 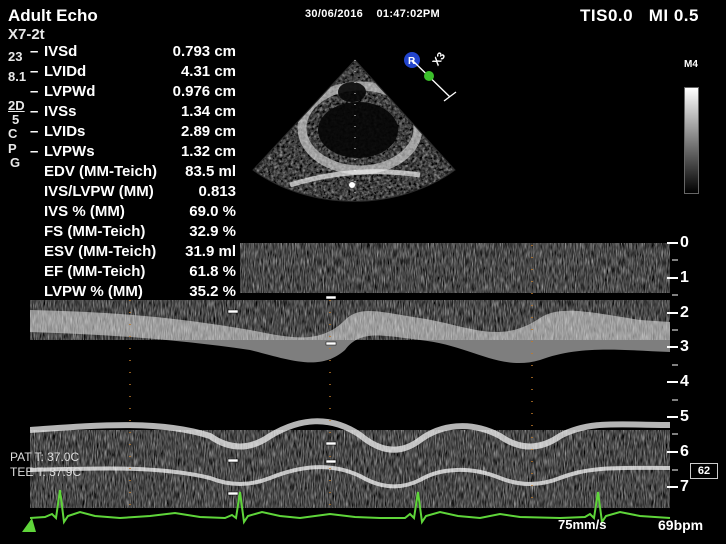 I want to click on probe-orientation-marker: R, so click(x=430, y=77).